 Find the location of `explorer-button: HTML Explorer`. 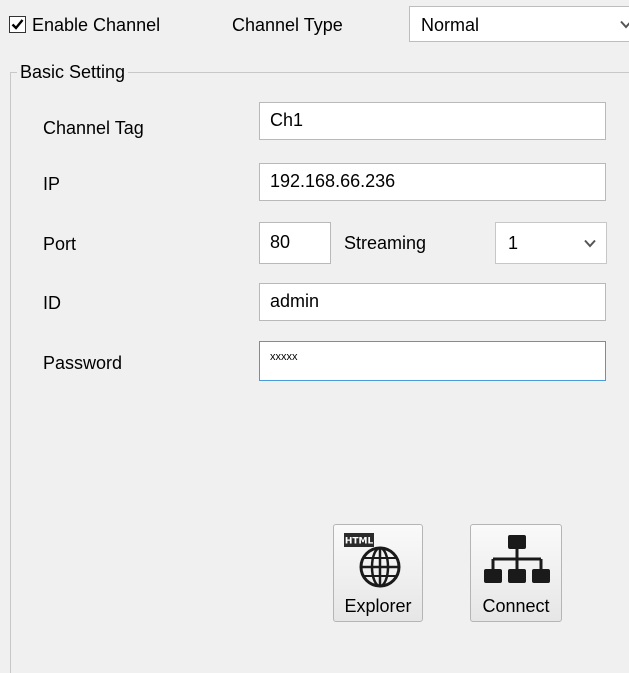

explorer-button: HTML Explorer is located at coordinates (378, 573).